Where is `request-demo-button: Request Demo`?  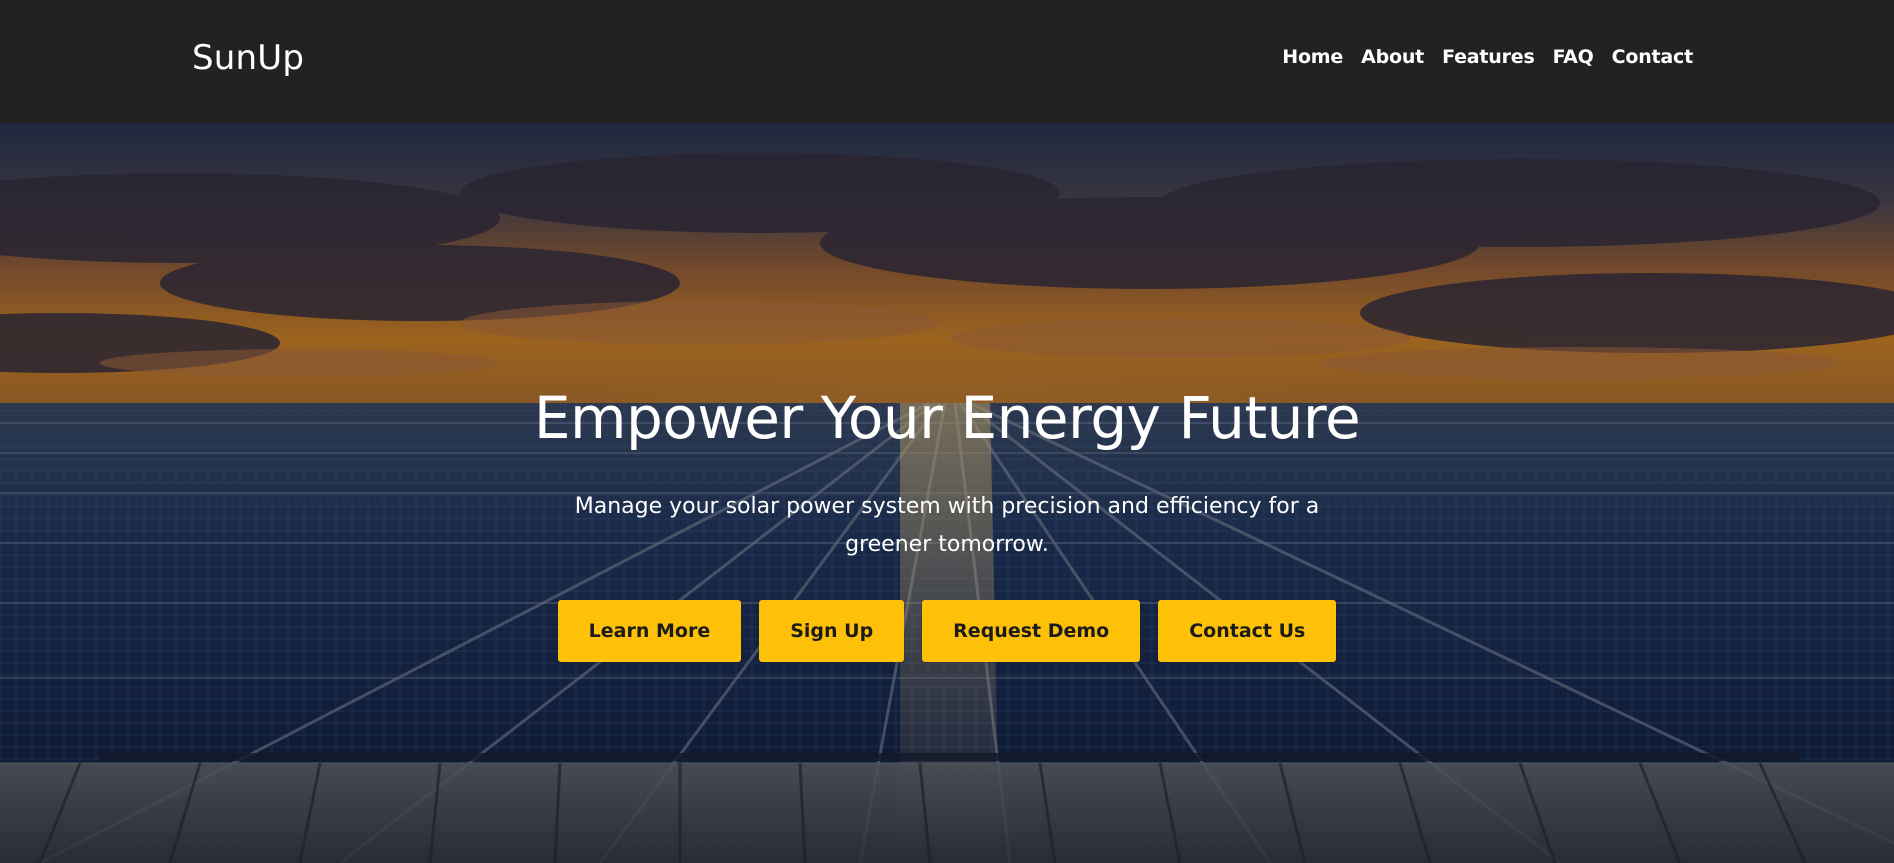 request-demo-button: Request Demo is located at coordinates (1031, 631).